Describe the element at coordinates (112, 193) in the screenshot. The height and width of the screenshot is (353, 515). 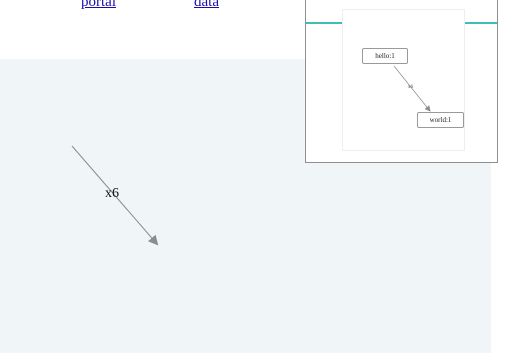
I see `edge-label: x6` at that location.